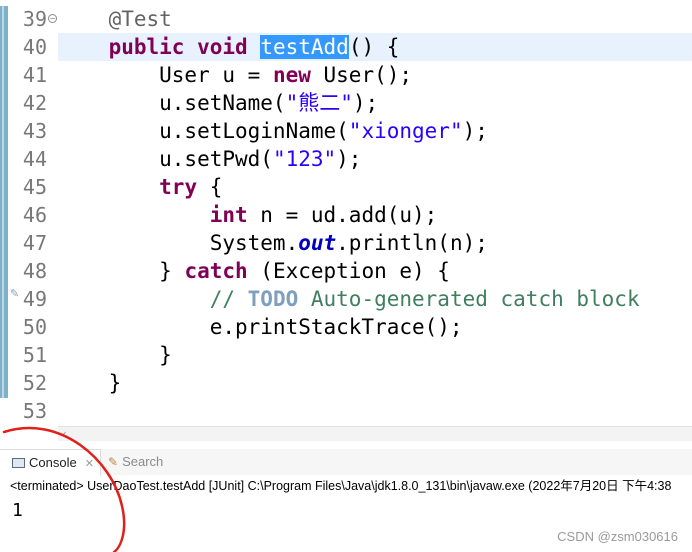 This screenshot has width=692, height=552. What do you see at coordinates (291, 75) in the screenshot?
I see `code-token: new` at bounding box center [291, 75].